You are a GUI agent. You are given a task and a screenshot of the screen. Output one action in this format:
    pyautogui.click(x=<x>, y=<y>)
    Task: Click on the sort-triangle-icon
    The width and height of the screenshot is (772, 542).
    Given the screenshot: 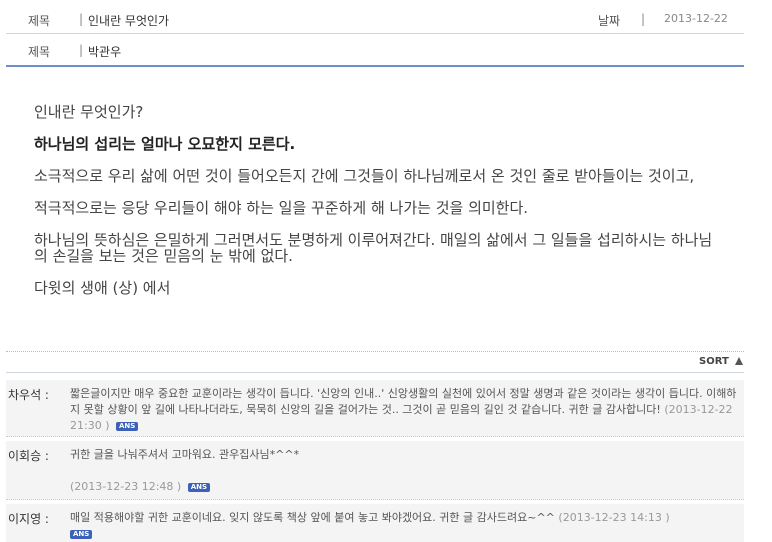 What is the action you would take?
    pyautogui.click(x=738, y=361)
    